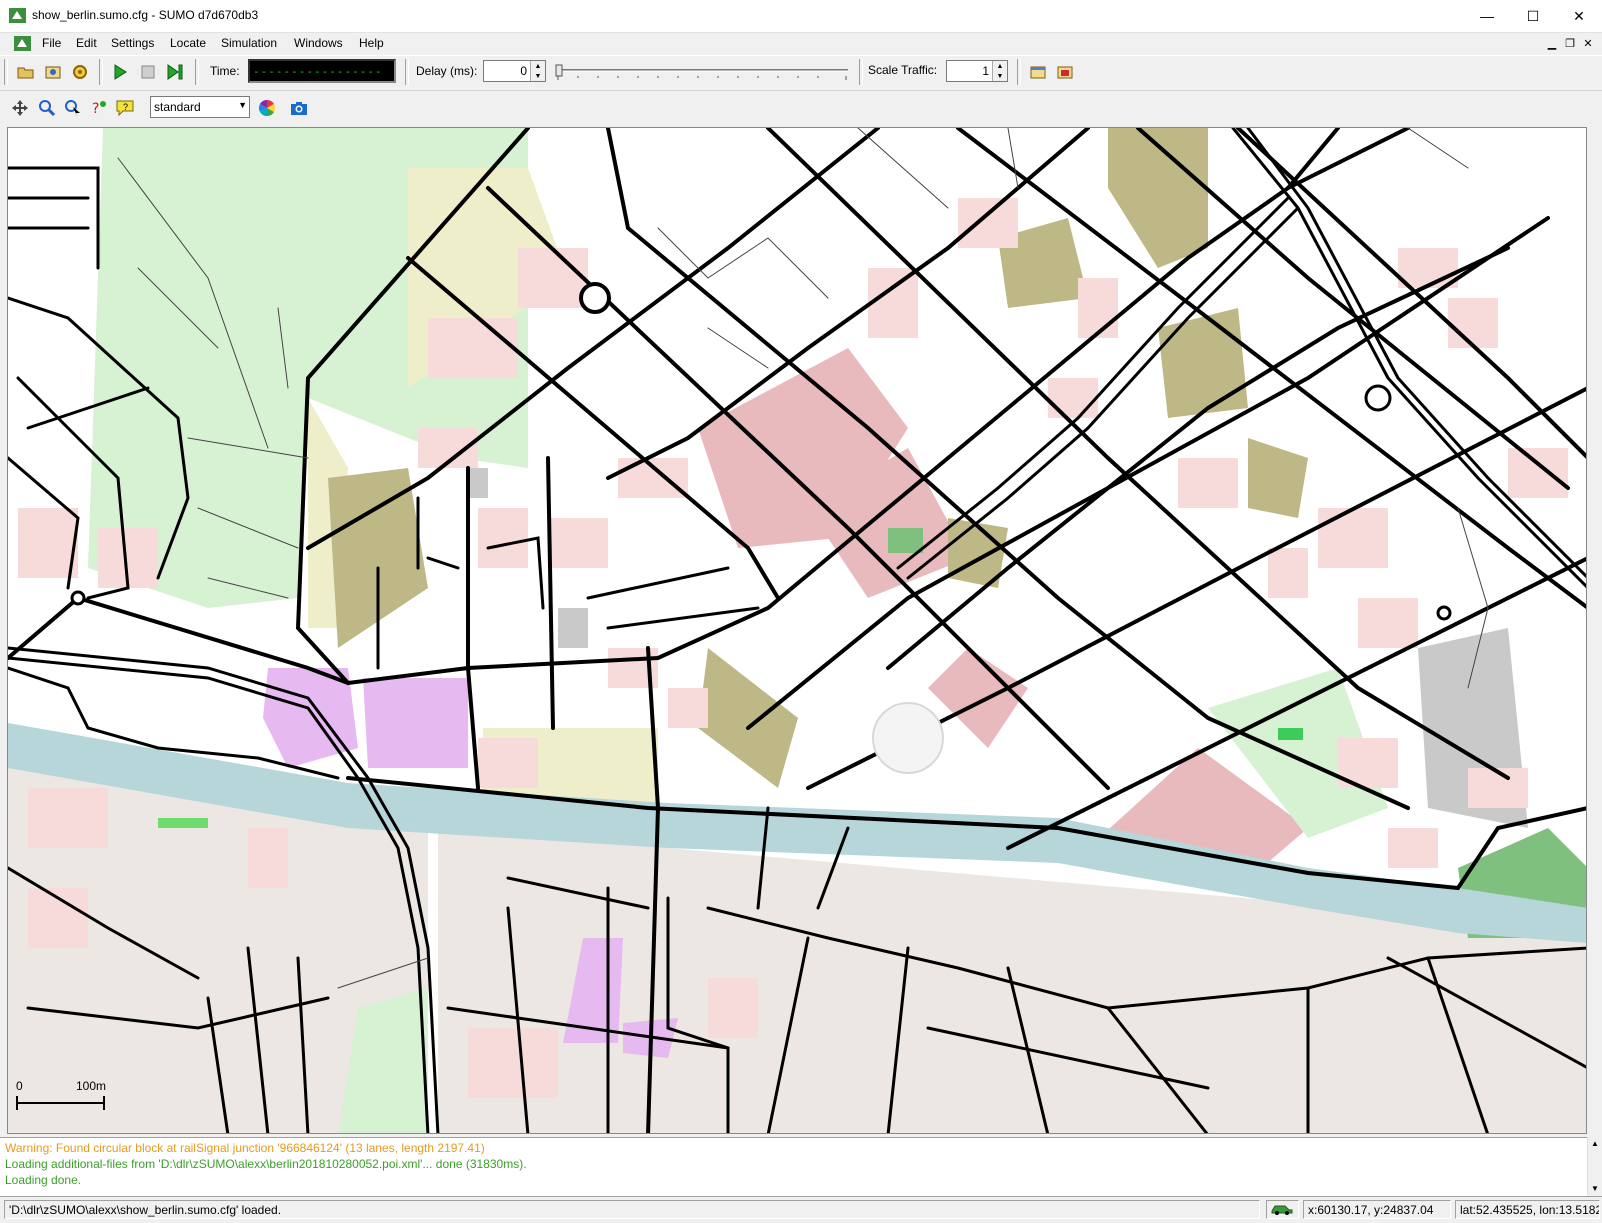  What do you see at coordinates (1377, 1209) in the screenshot?
I see `cursor-coordinates-xy: x:60130.17, y:24837.04` at bounding box center [1377, 1209].